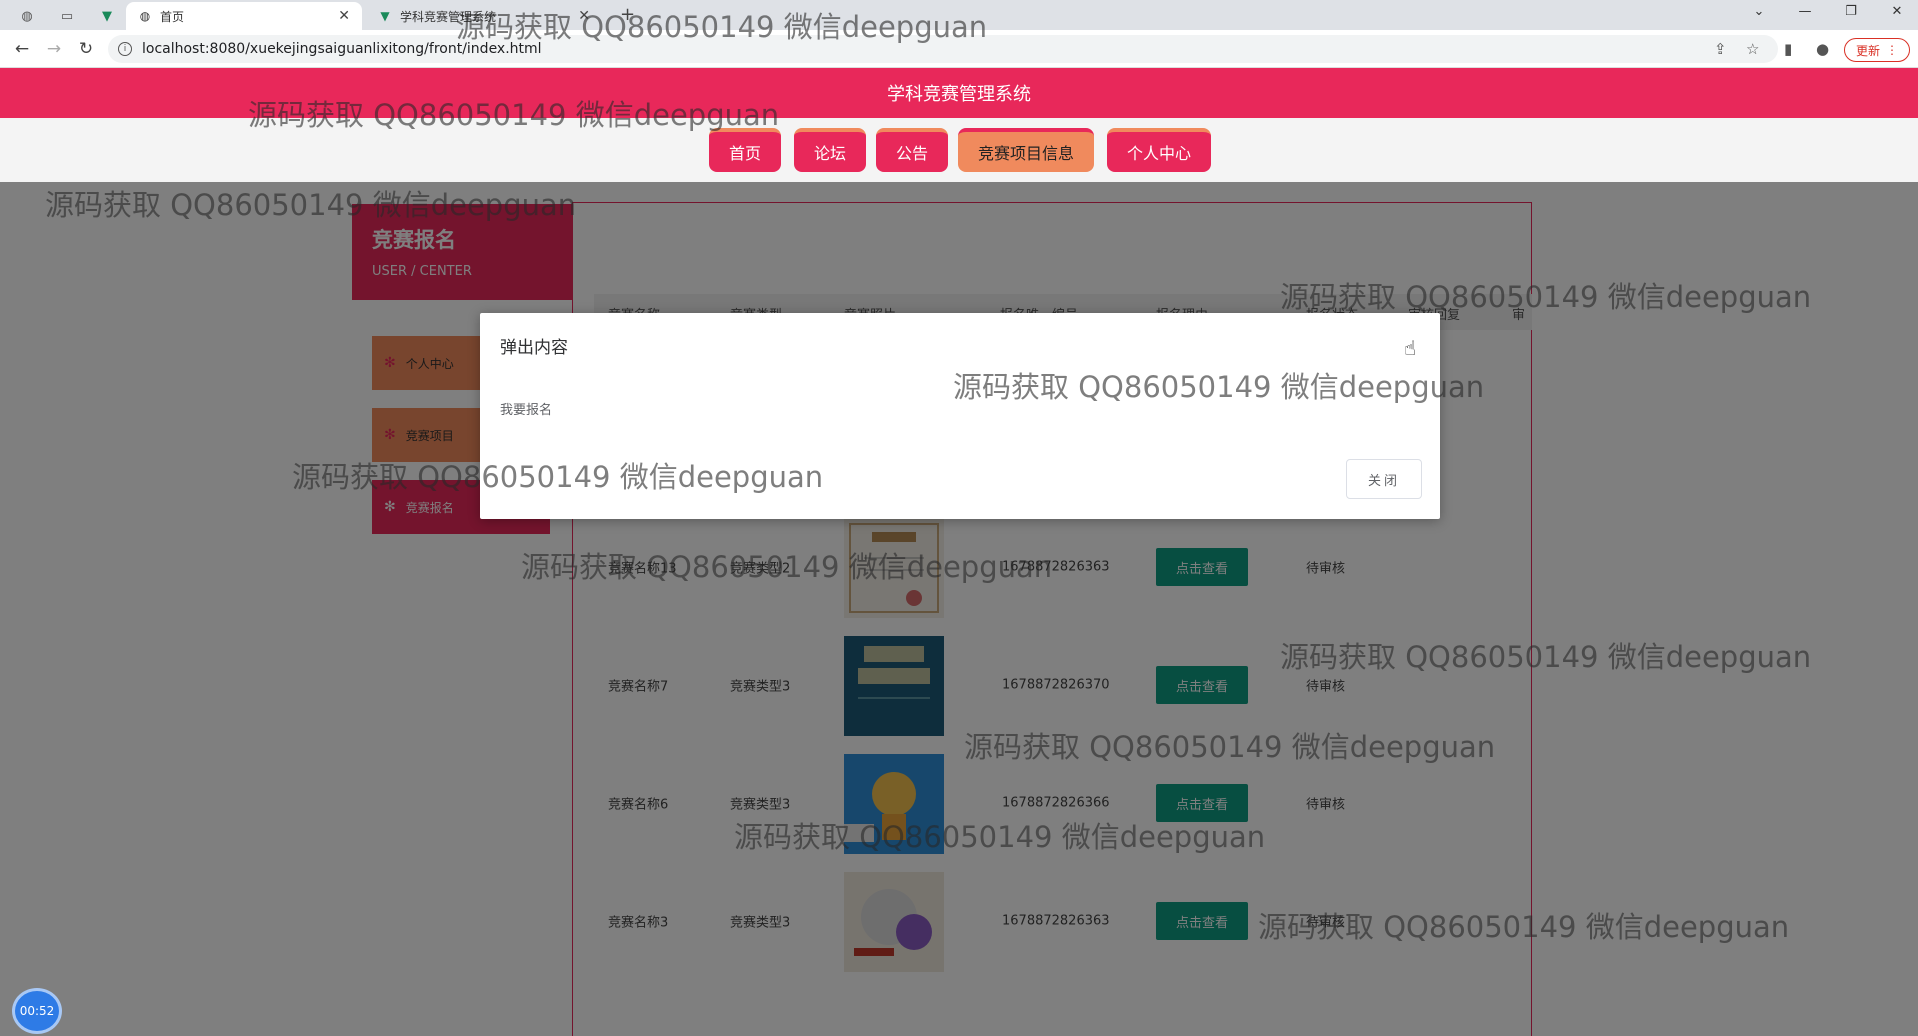 The image size is (1918, 1036). I want to click on back-icon: ←, so click(22, 49).